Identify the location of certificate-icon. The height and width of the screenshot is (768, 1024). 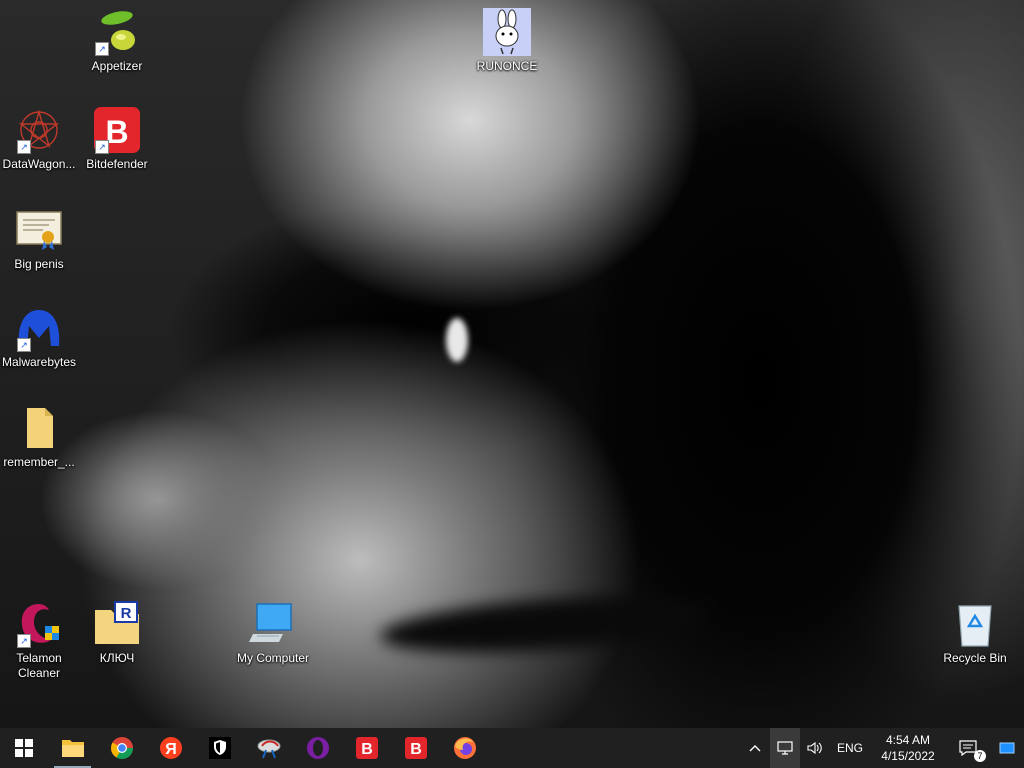
(39, 230).